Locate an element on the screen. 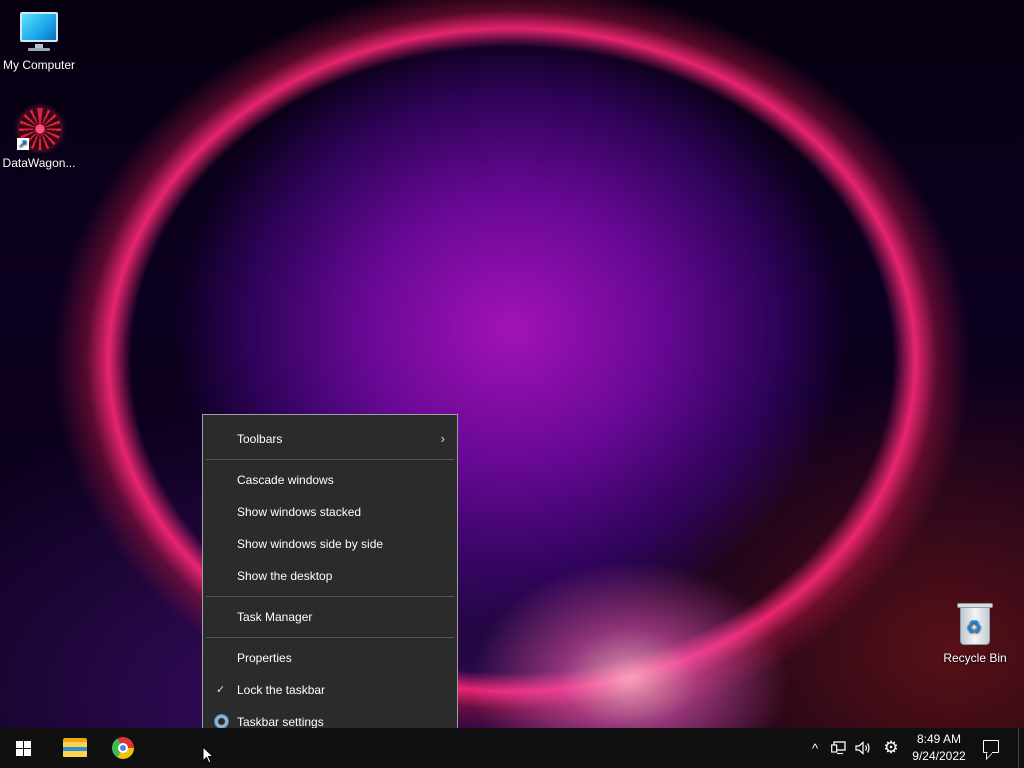 The width and height of the screenshot is (1024, 768). menu-item-lock-the-taskbar: ✓ Lock the taskbar is located at coordinates (330, 690).